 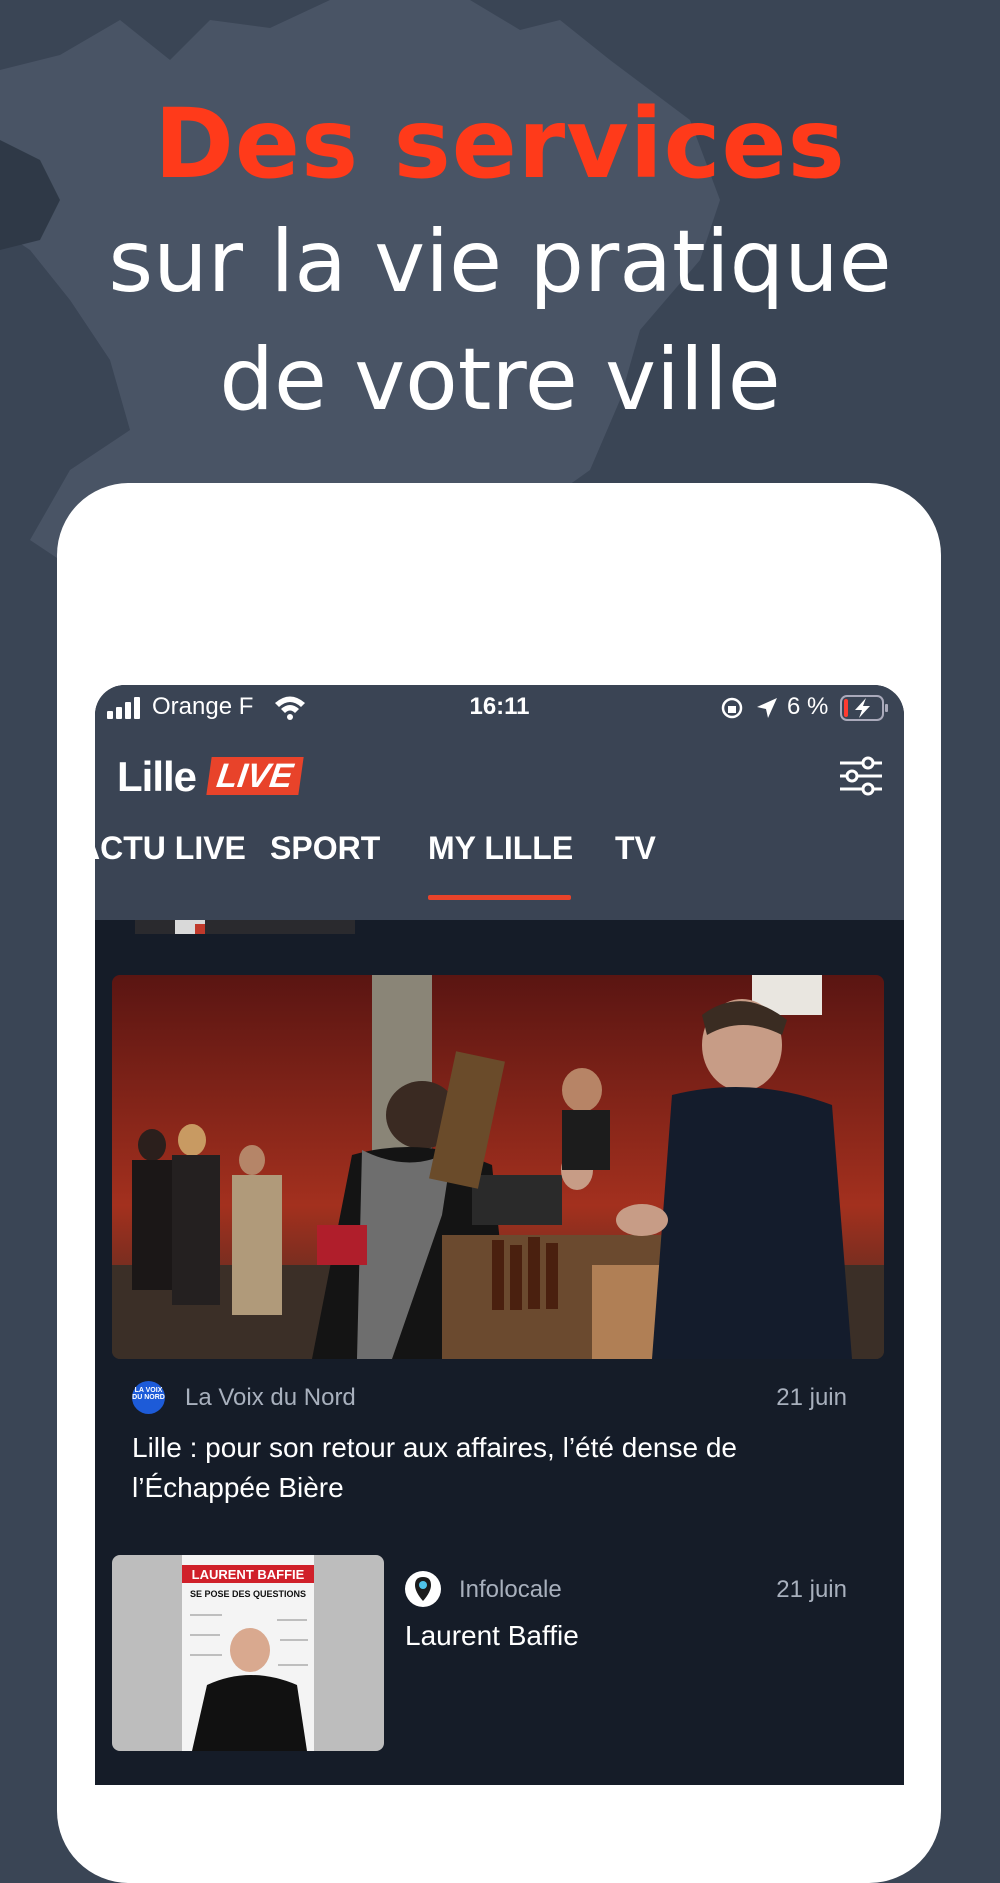 What do you see at coordinates (170, 848) in the screenshot?
I see `tab-actu-live: ACTU LIVE` at bounding box center [170, 848].